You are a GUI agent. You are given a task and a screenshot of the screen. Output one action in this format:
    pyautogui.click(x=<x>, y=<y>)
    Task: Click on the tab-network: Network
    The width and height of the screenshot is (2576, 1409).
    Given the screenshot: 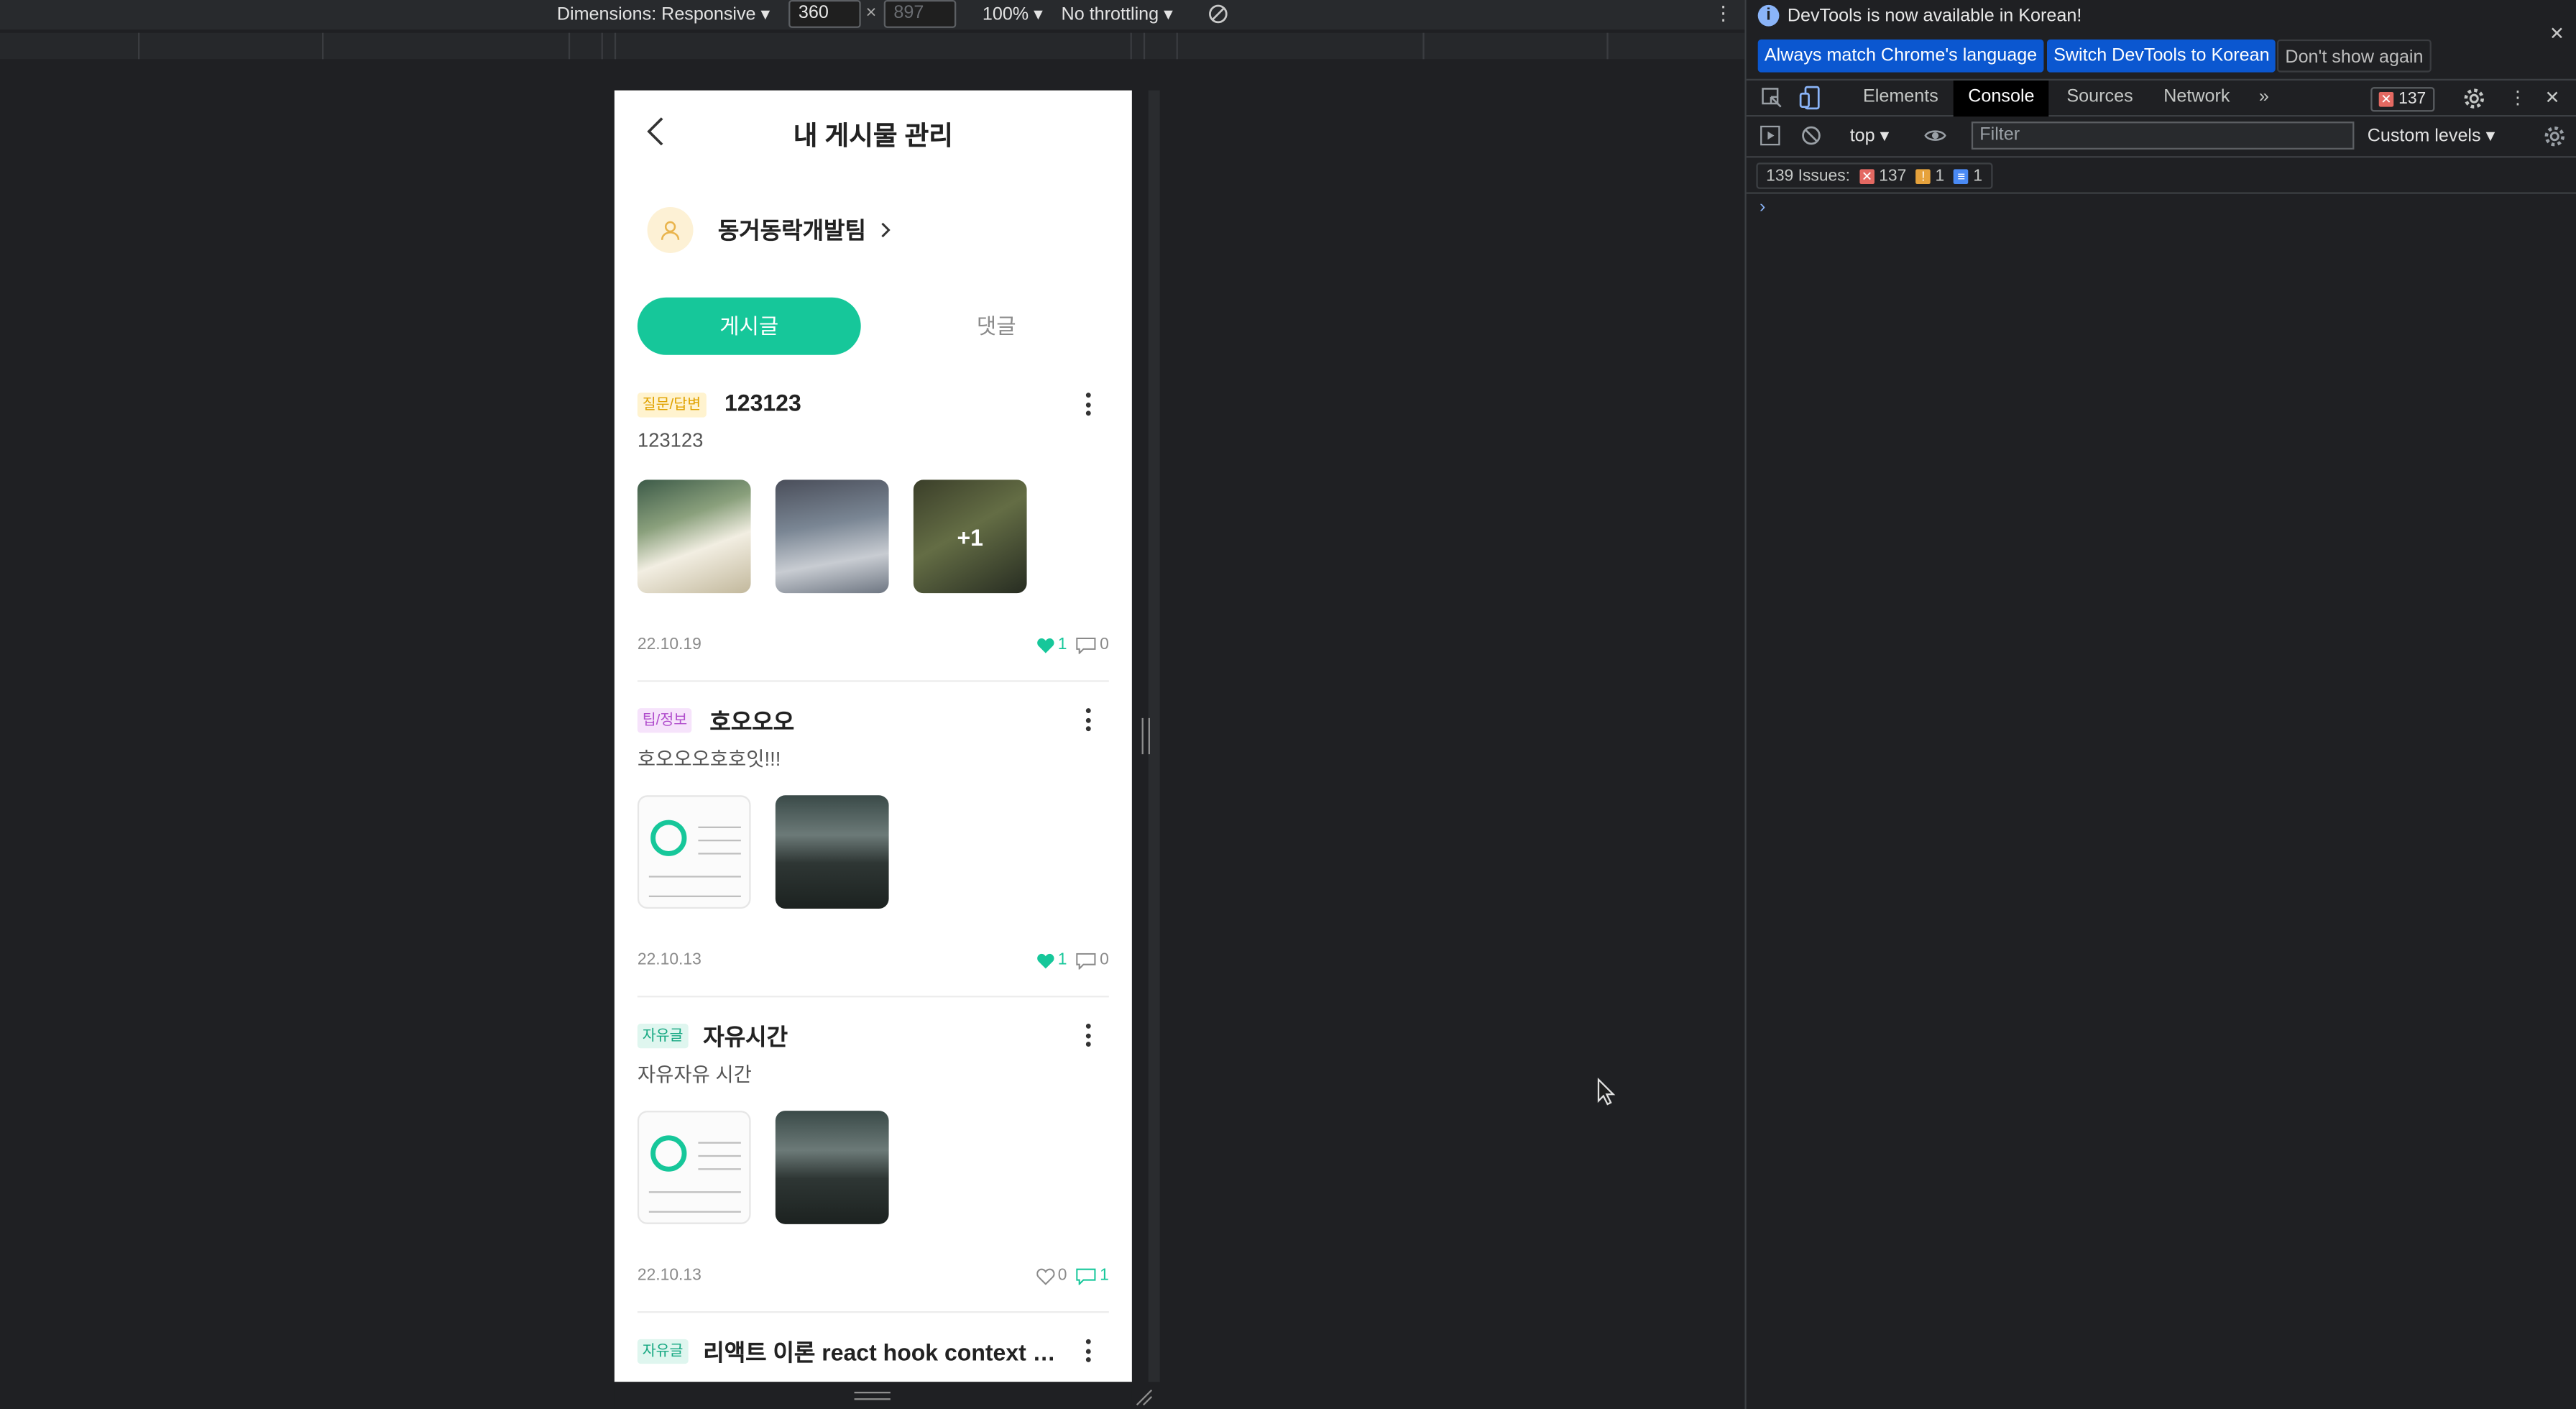 What is the action you would take?
    pyautogui.click(x=2196, y=96)
    